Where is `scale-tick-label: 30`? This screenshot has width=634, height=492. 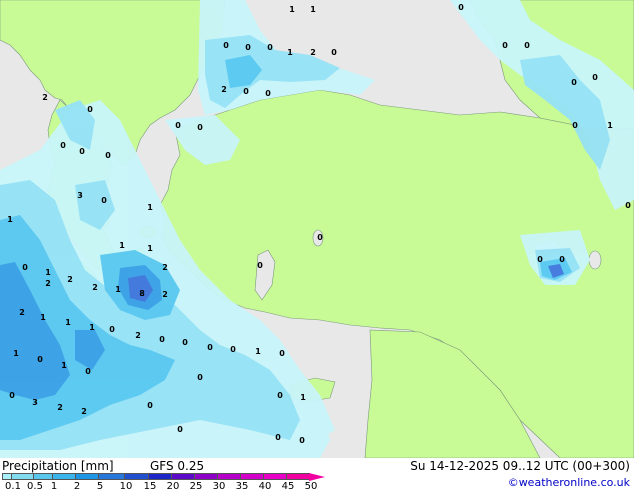 scale-tick-label: 30 is located at coordinates (219, 486).